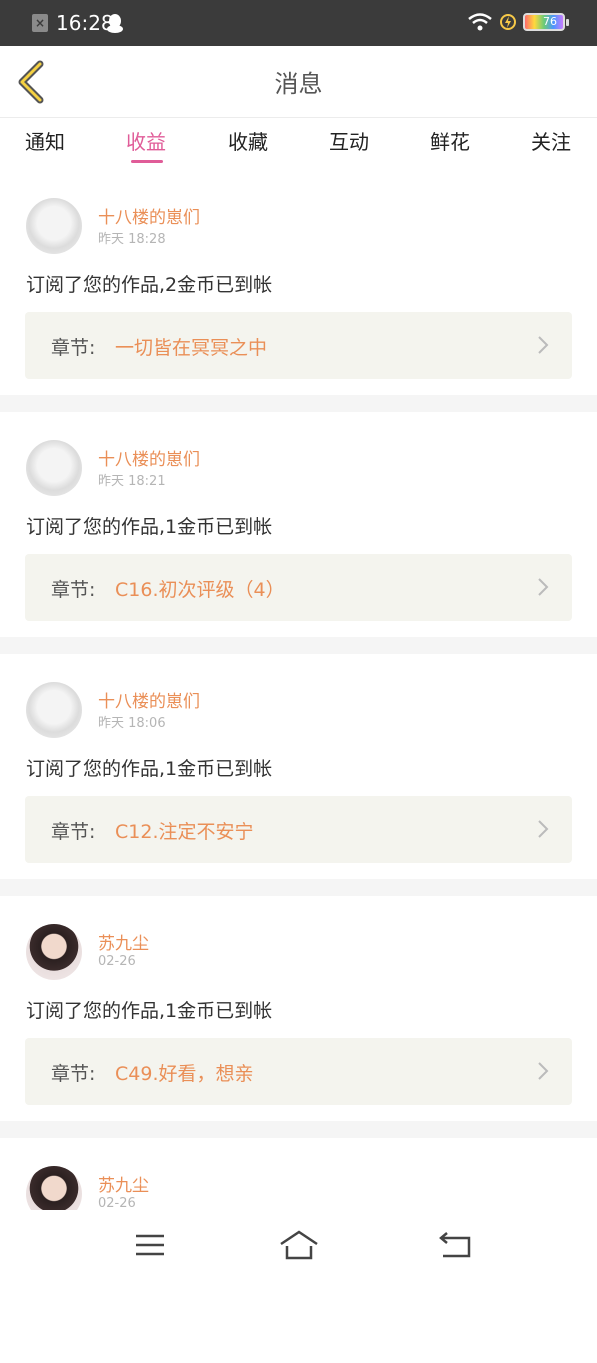  What do you see at coordinates (349, 140) in the screenshot?
I see `tab-interactions: 互动` at bounding box center [349, 140].